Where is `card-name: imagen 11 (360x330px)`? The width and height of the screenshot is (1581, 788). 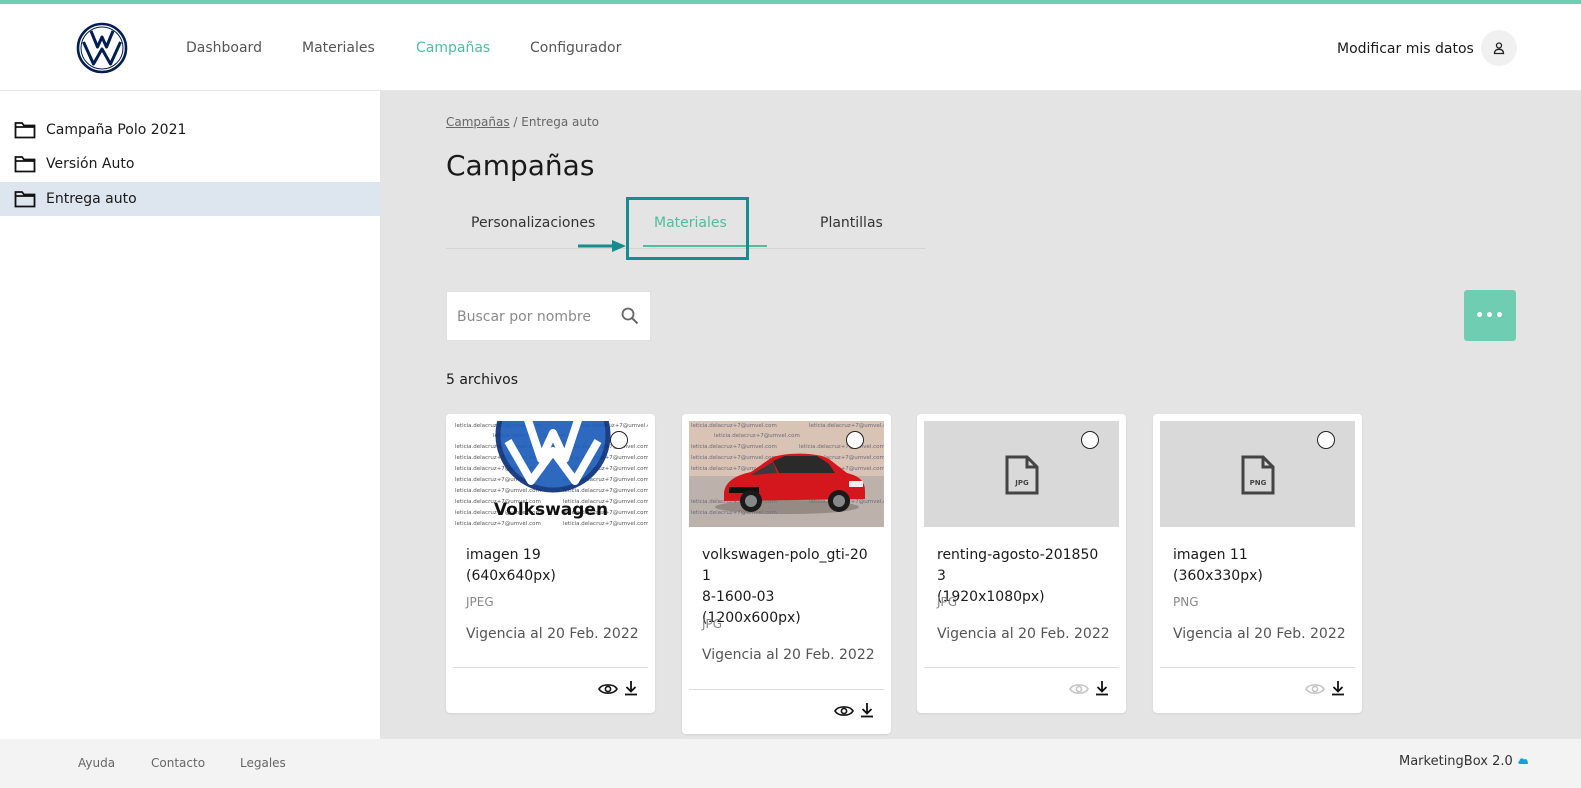
card-name: imagen 11 (360x330px) is located at coordinates (1218, 565).